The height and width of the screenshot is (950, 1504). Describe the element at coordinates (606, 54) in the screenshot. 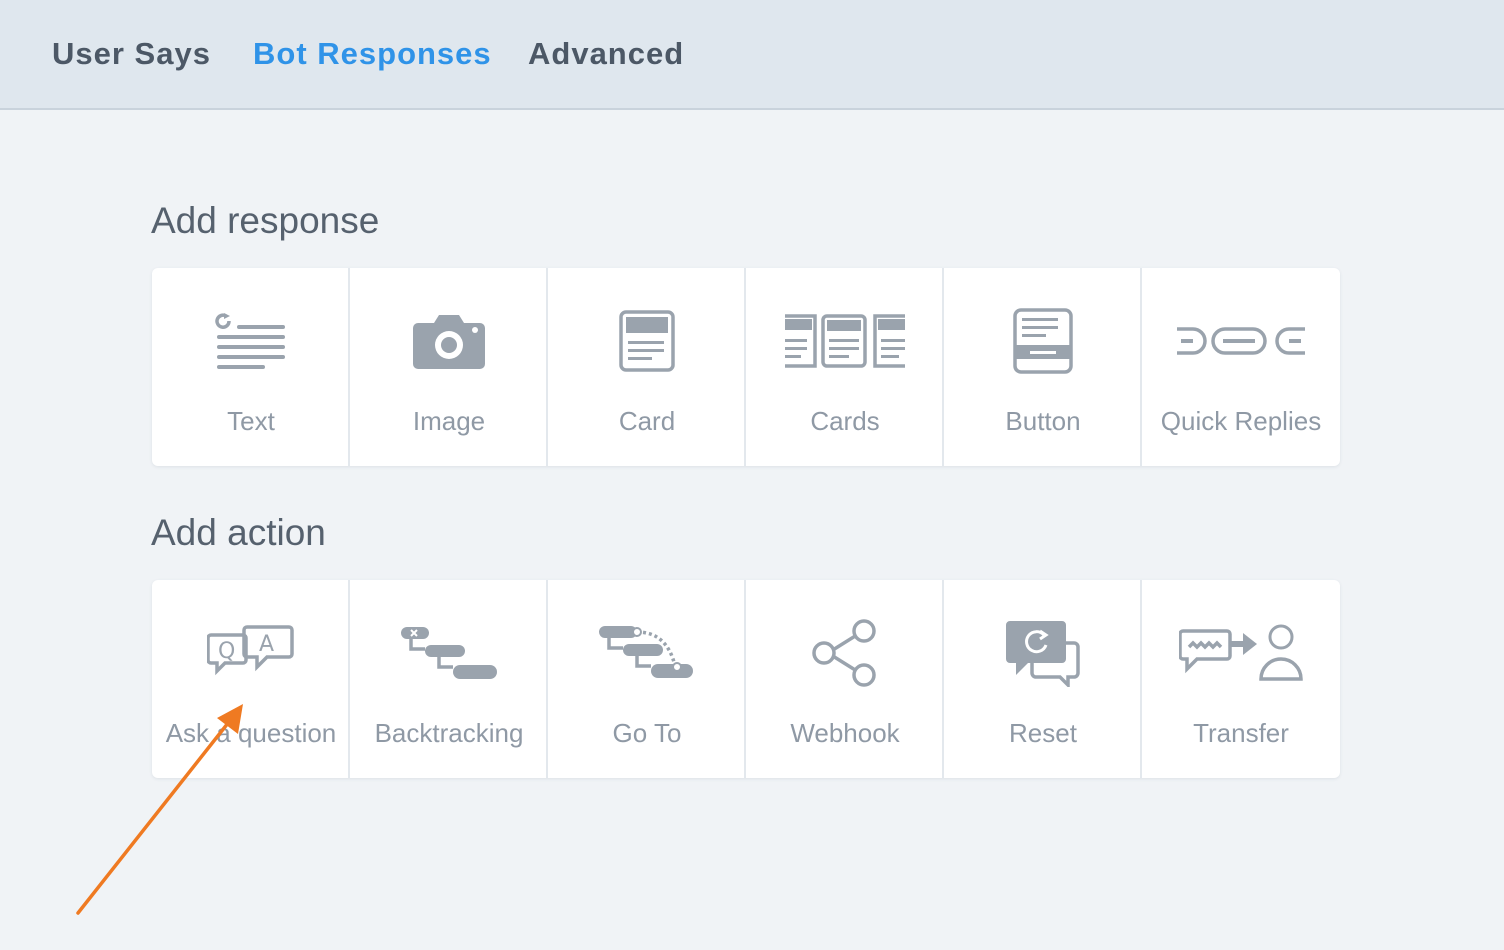

I see `tab-advanced: Advanced` at that location.